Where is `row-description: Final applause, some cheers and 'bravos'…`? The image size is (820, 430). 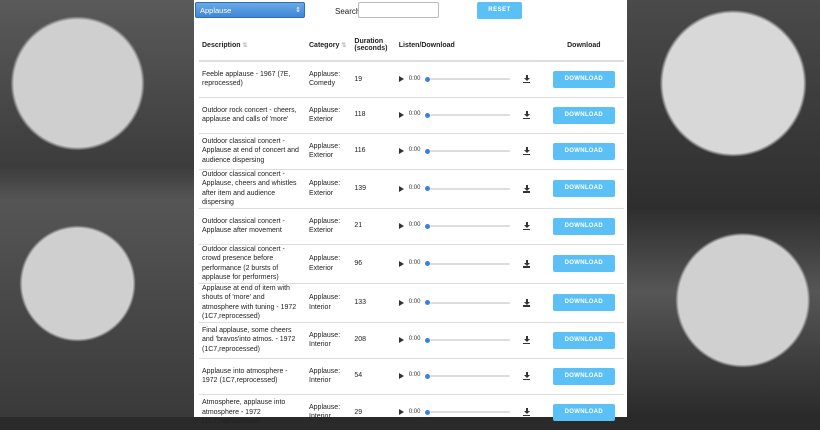 row-description: Final applause, some cheers and 'bravos'… is located at coordinates (252, 339).